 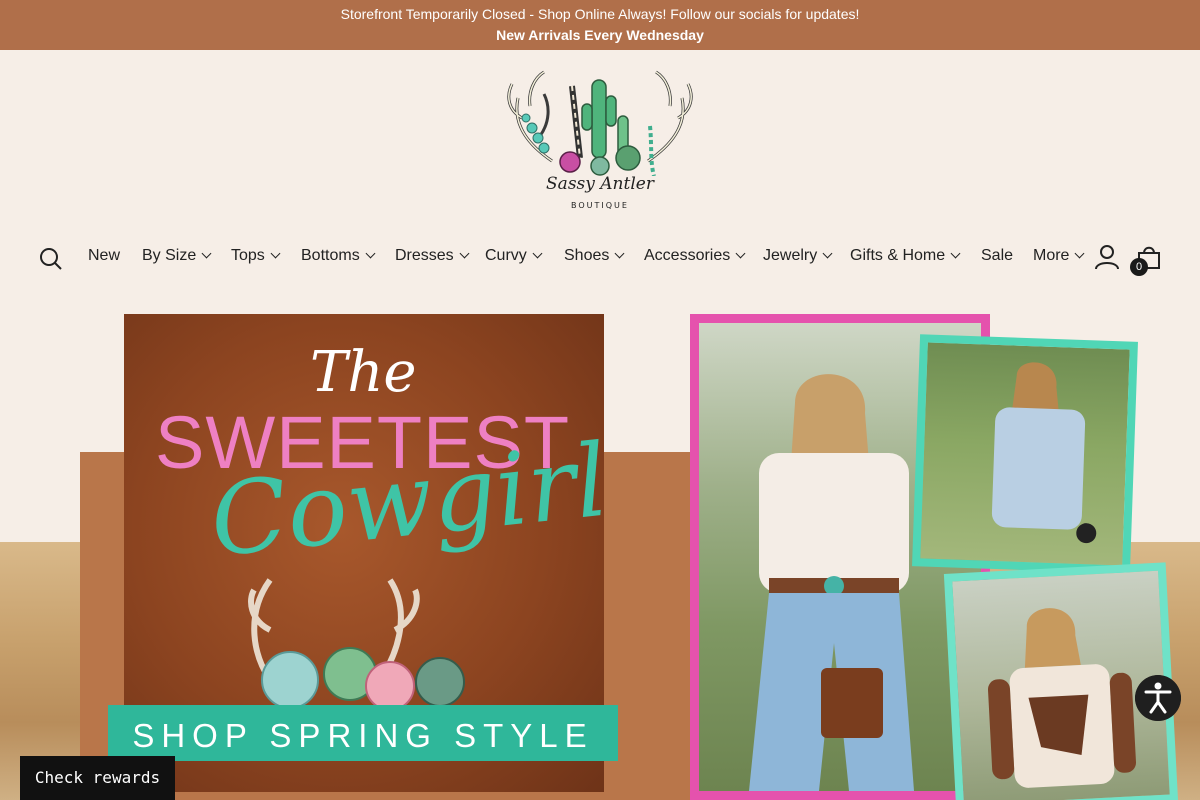 I want to click on nav-label: Curvy, so click(x=506, y=255).